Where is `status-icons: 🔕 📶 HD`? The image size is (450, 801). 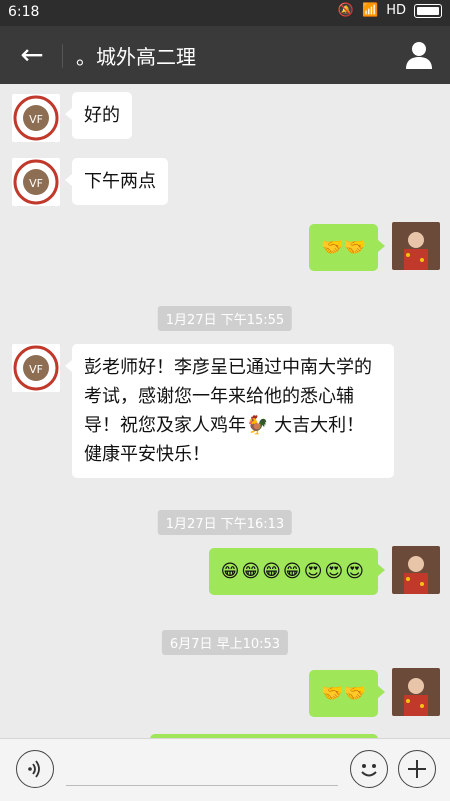 status-icons: 🔕 📶 HD is located at coordinates (390, 10).